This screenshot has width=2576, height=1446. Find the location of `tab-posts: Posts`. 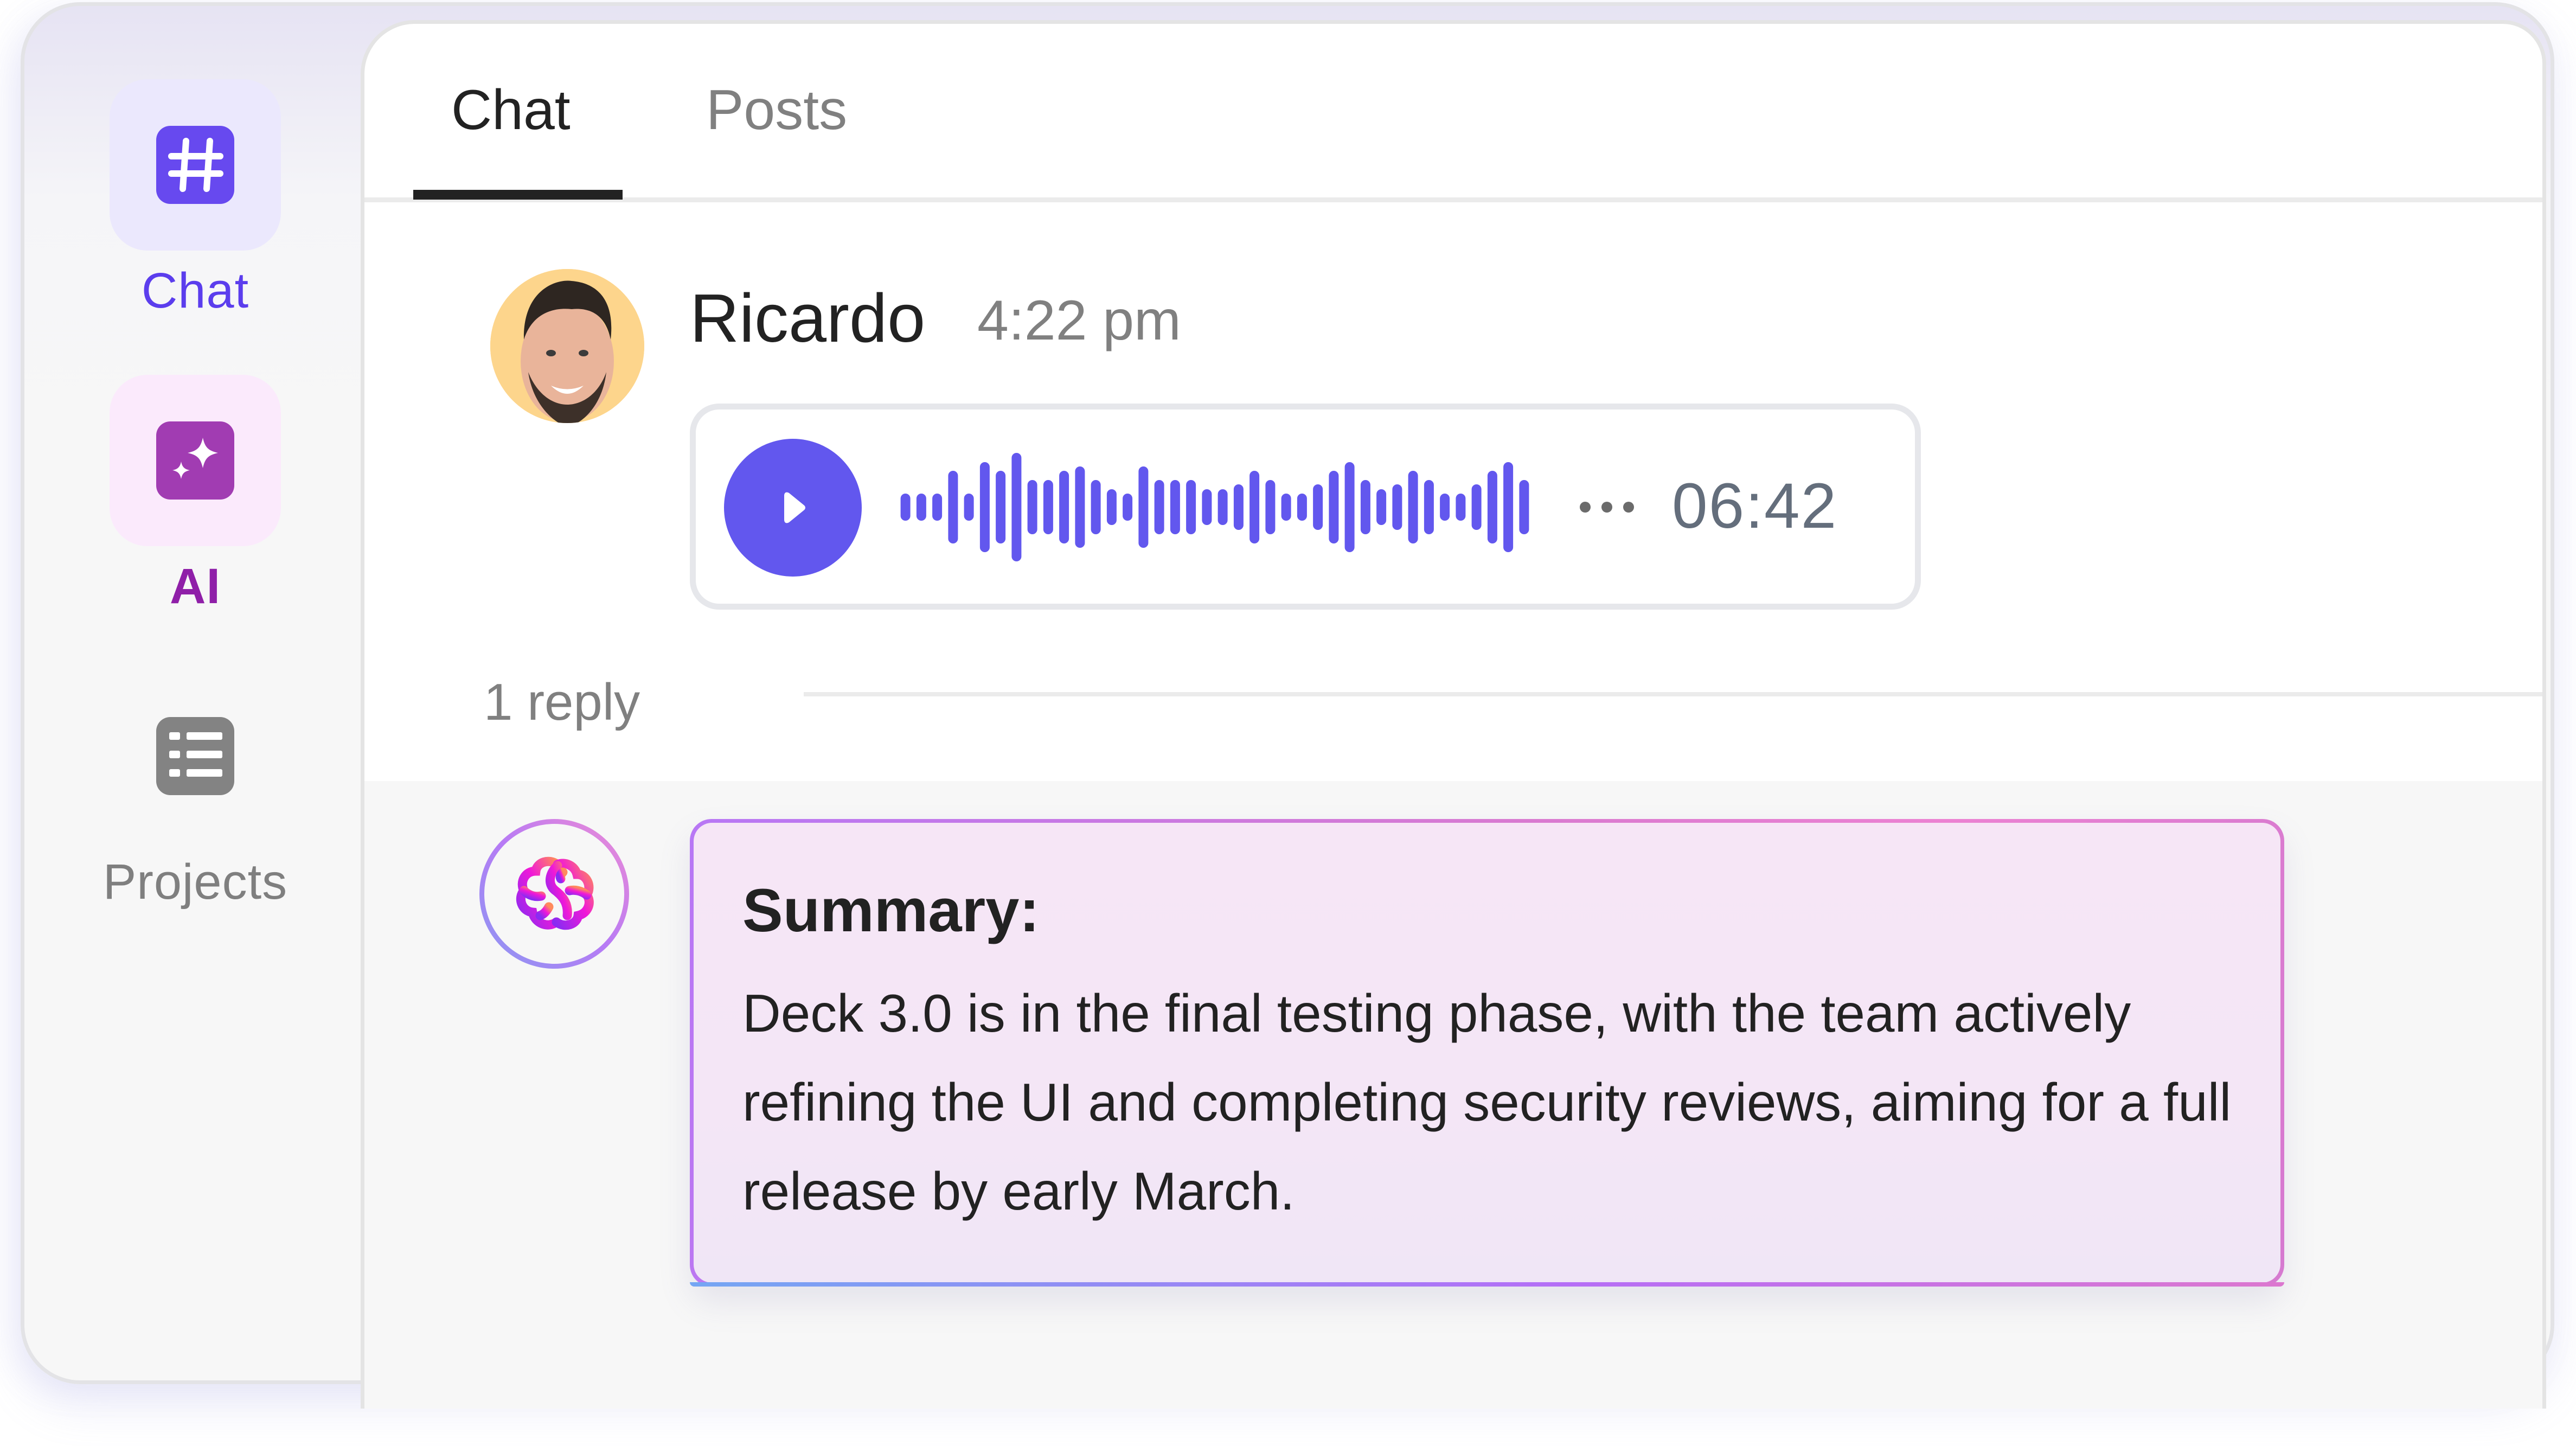

tab-posts: Posts is located at coordinates (776, 110).